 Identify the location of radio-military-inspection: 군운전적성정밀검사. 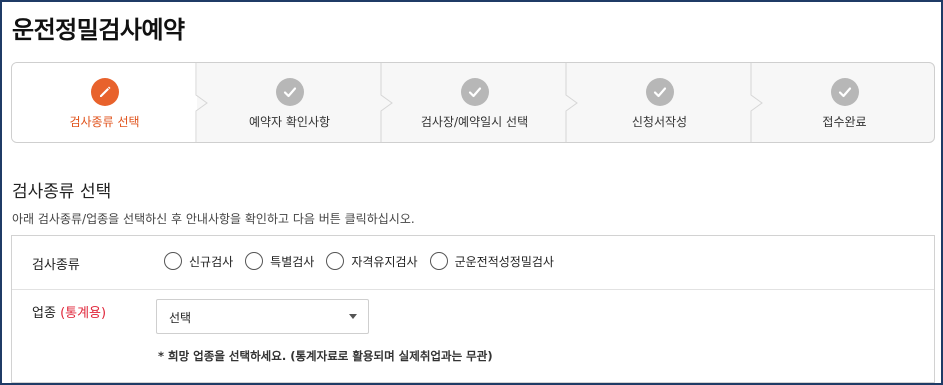
(491, 261).